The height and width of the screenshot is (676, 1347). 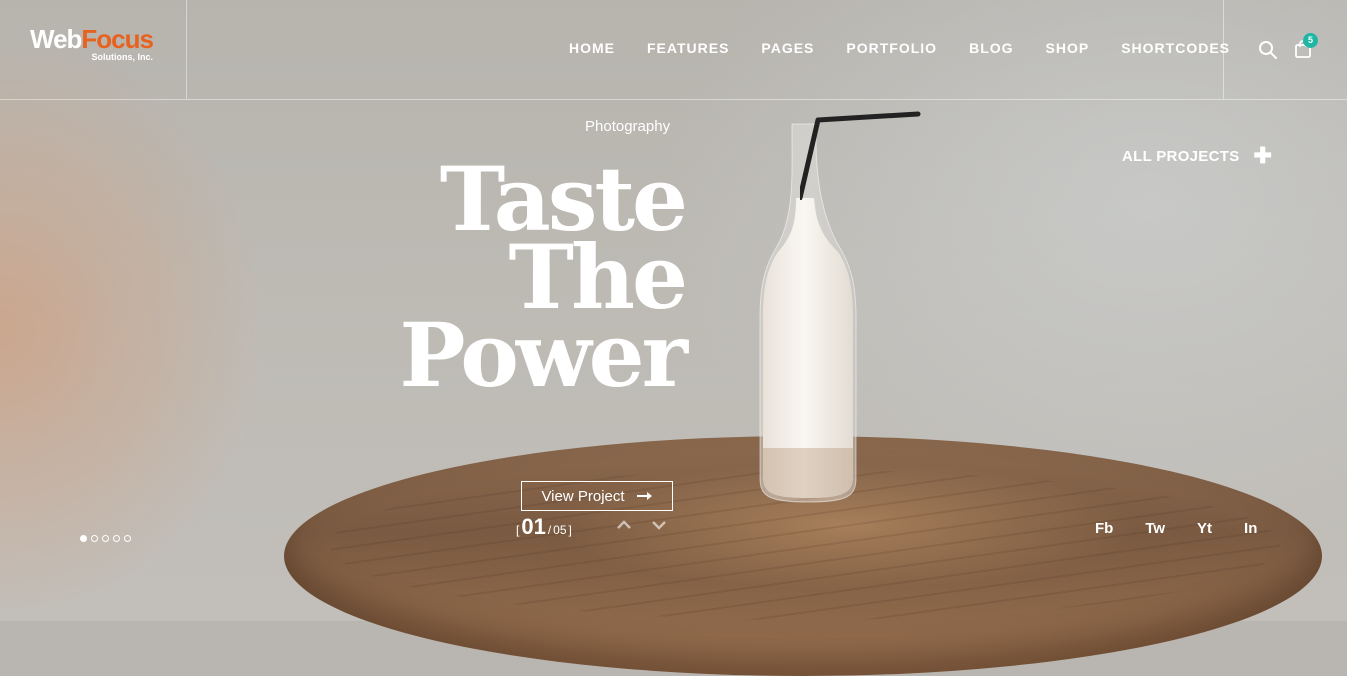 What do you see at coordinates (1263, 155) in the screenshot?
I see `plus-icon: ✚` at bounding box center [1263, 155].